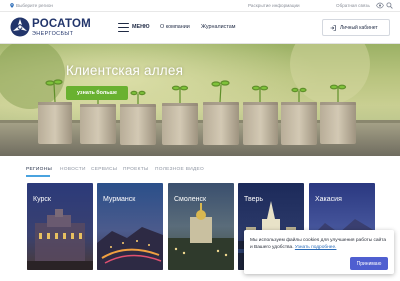 The height and width of the screenshot is (281, 400). I want to click on region-name: Курск, so click(42, 199).